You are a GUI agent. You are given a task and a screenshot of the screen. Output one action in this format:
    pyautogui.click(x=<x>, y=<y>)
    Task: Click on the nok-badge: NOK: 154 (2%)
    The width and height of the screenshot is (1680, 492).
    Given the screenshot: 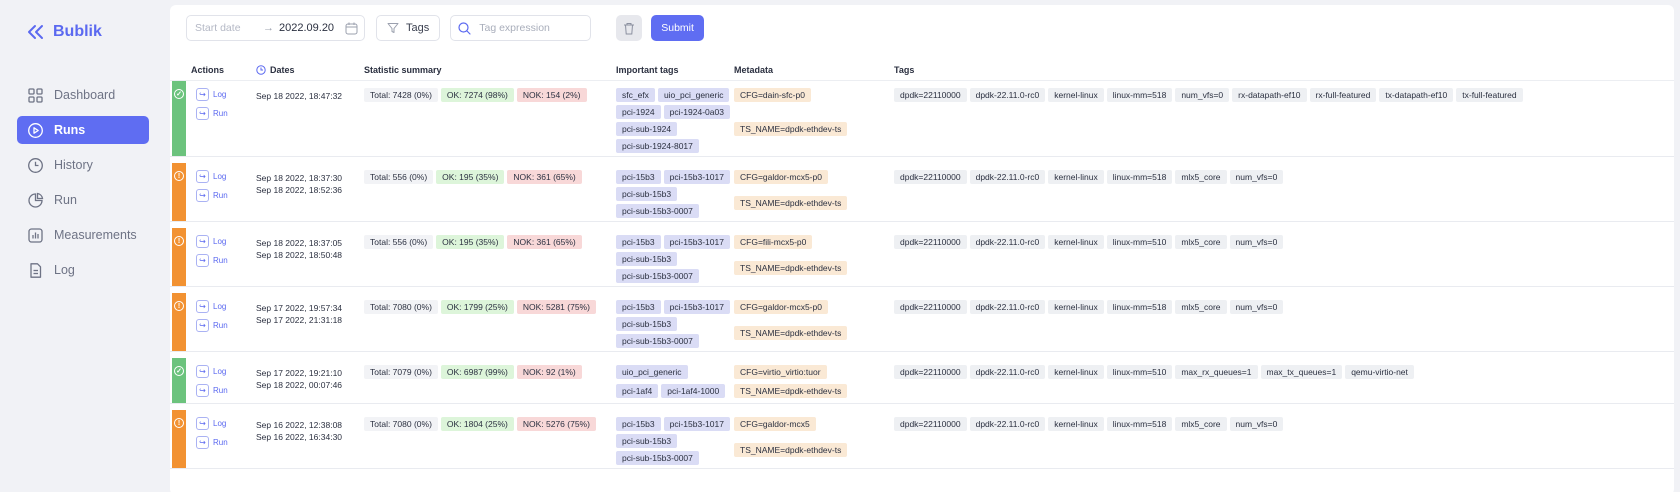 What is the action you would take?
    pyautogui.click(x=551, y=95)
    